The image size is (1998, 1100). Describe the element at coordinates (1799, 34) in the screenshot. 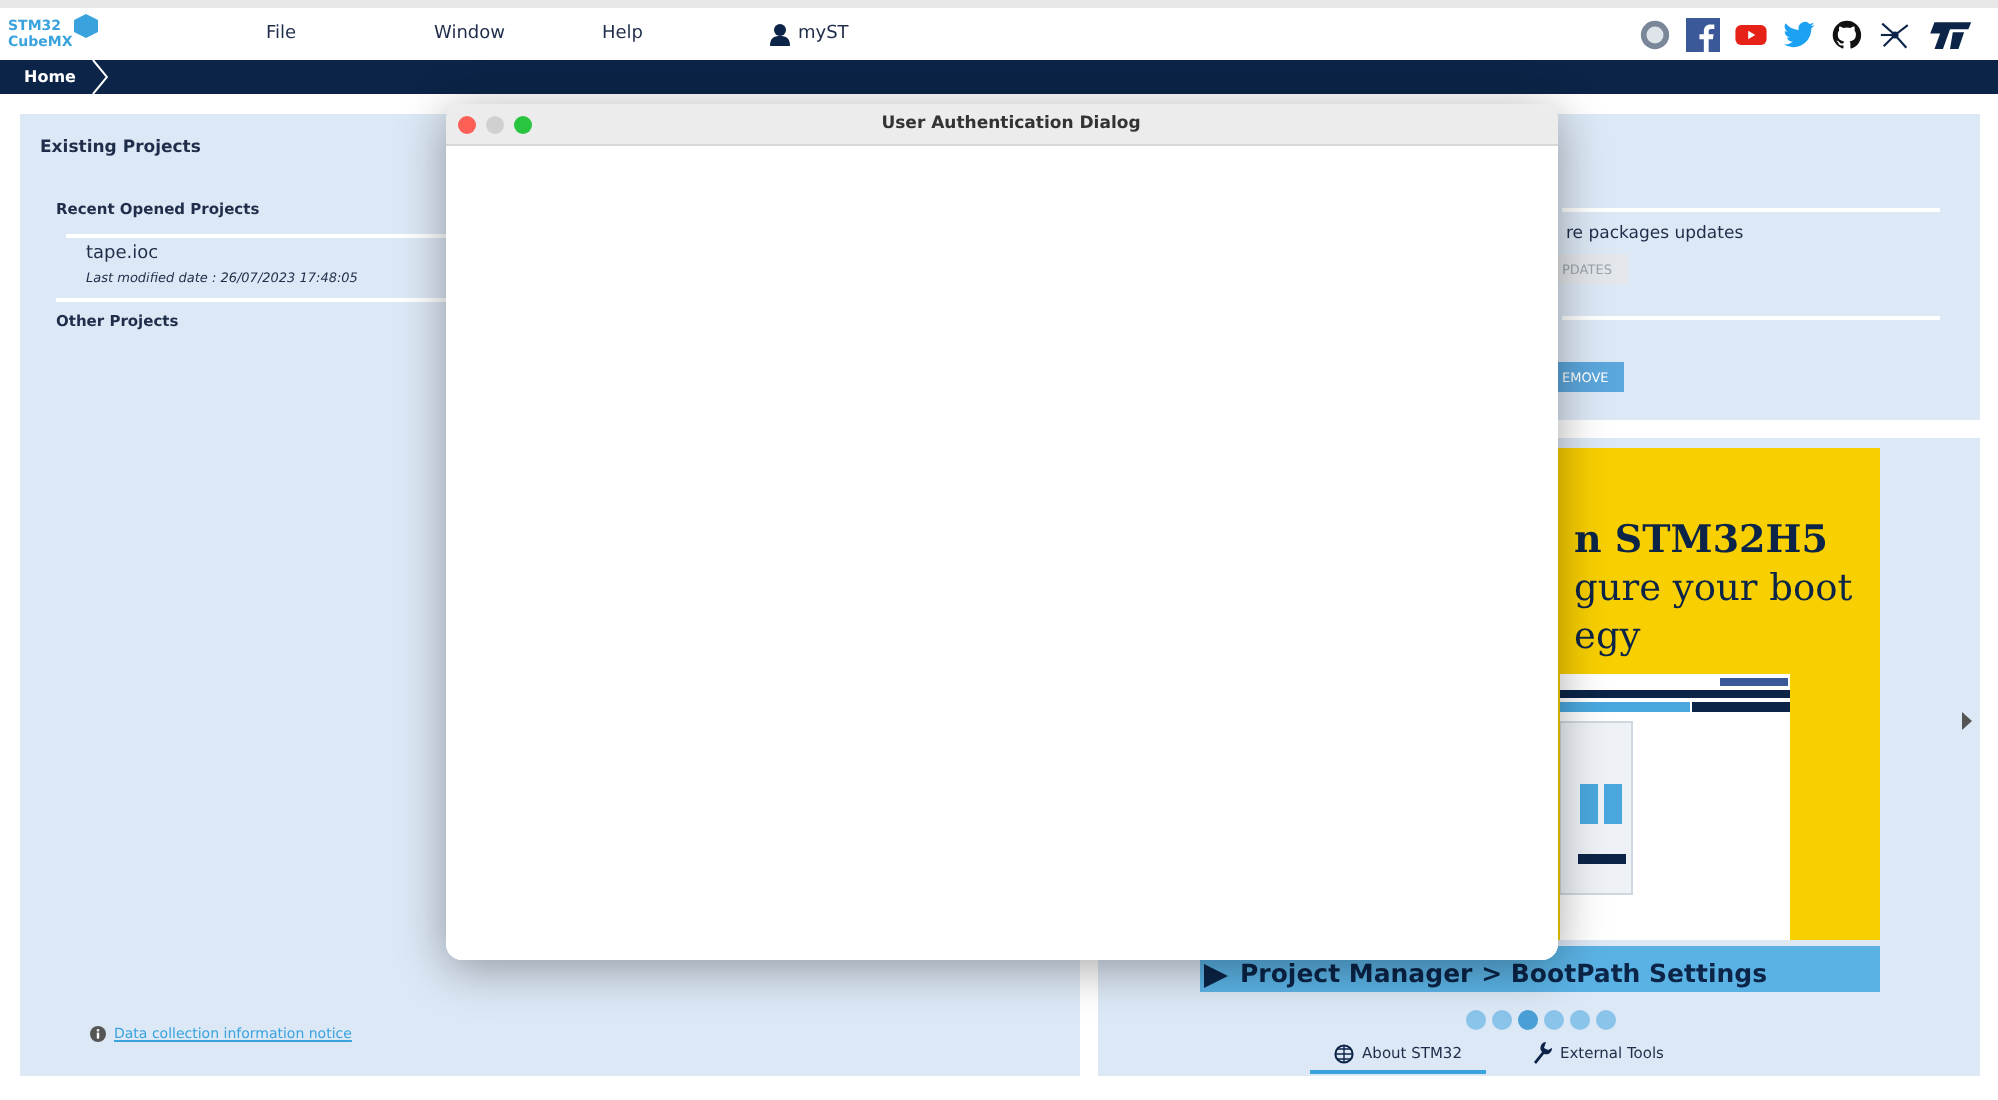

I see `twitter-icon` at that location.